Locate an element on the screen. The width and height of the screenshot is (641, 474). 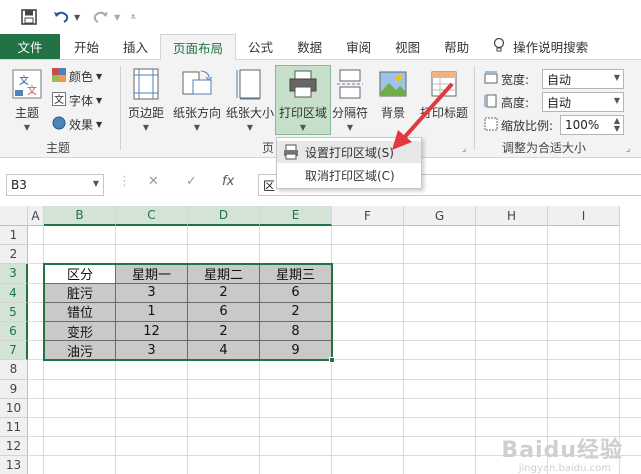
width-select: 自动 ▼ is located at coordinates (583, 79).